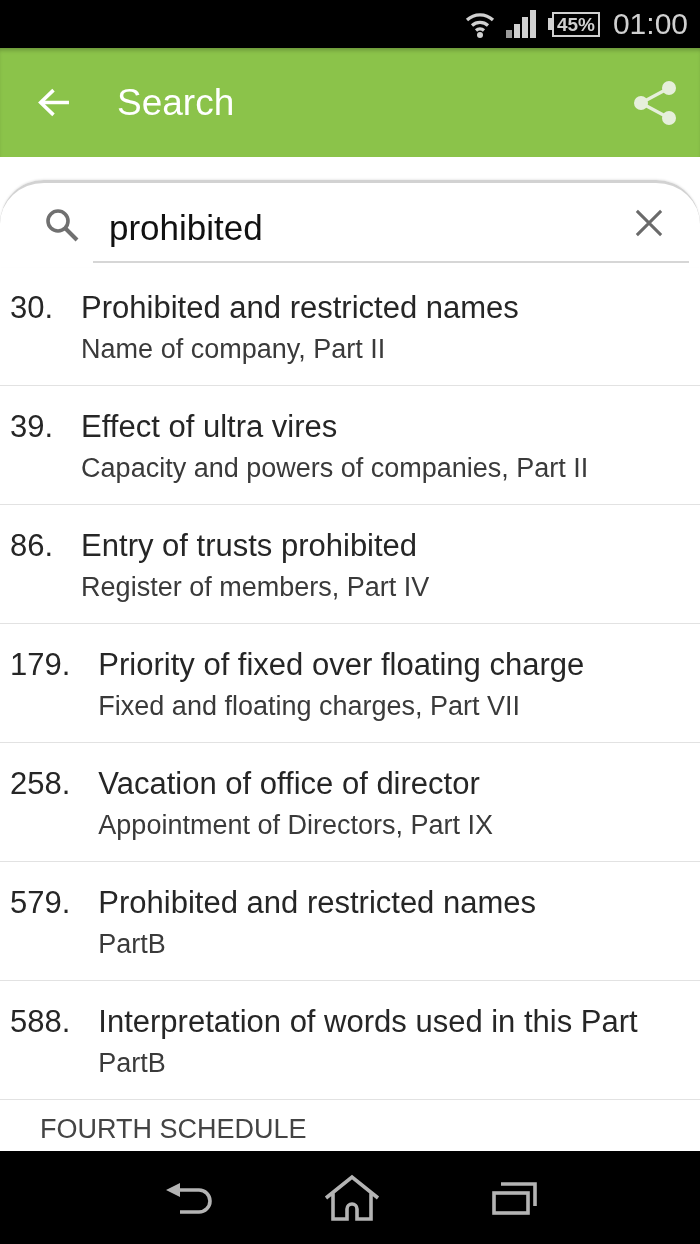  Describe the element at coordinates (521, 24) in the screenshot. I see `signal-icon` at that location.